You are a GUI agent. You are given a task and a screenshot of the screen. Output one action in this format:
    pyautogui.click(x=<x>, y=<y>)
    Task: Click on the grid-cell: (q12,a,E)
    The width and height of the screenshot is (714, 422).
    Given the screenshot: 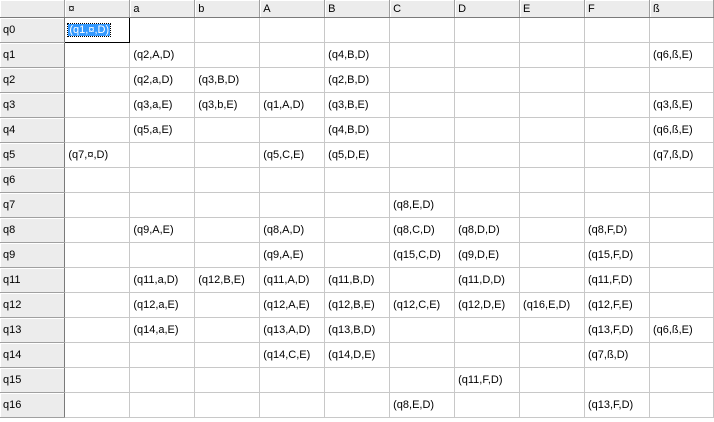 What is the action you would take?
    pyautogui.click(x=162, y=305)
    